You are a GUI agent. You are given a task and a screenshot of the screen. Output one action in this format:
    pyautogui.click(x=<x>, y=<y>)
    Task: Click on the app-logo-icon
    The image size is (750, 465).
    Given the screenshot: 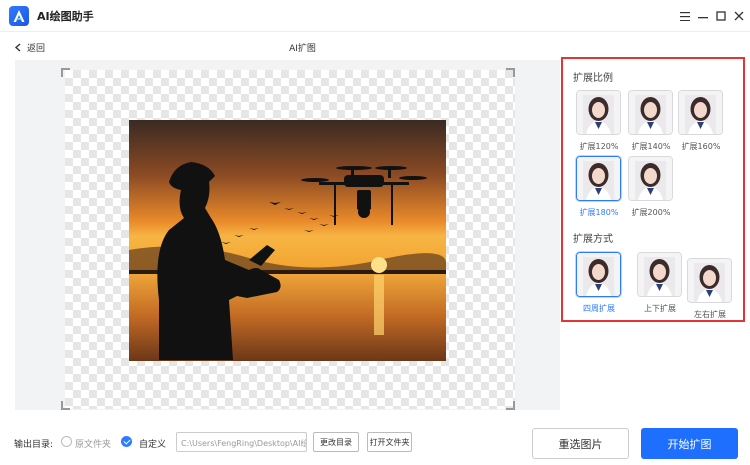 What is the action you would take?
    pyautogui.click(x=19, y=15)
    